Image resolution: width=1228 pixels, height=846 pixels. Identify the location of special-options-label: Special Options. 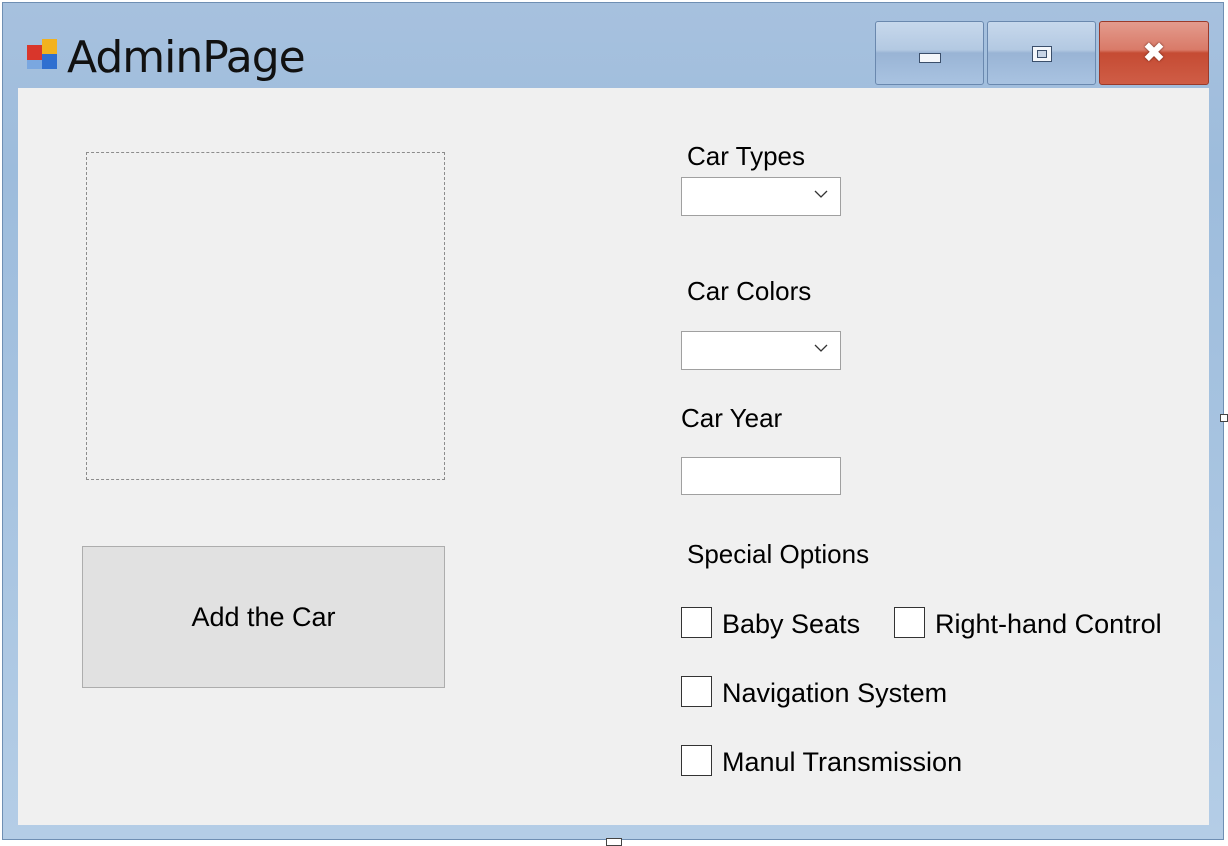
(778, 554).